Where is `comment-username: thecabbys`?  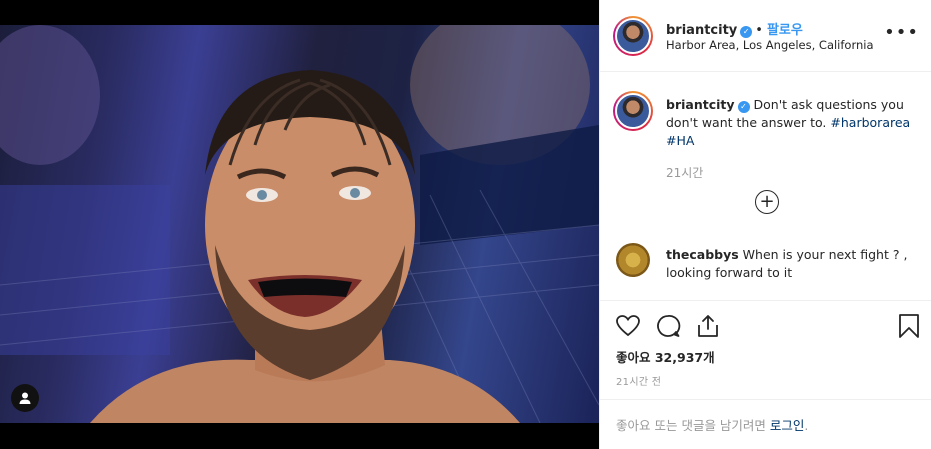
comment-username: thecabbys is located at coordinates (702, 254).